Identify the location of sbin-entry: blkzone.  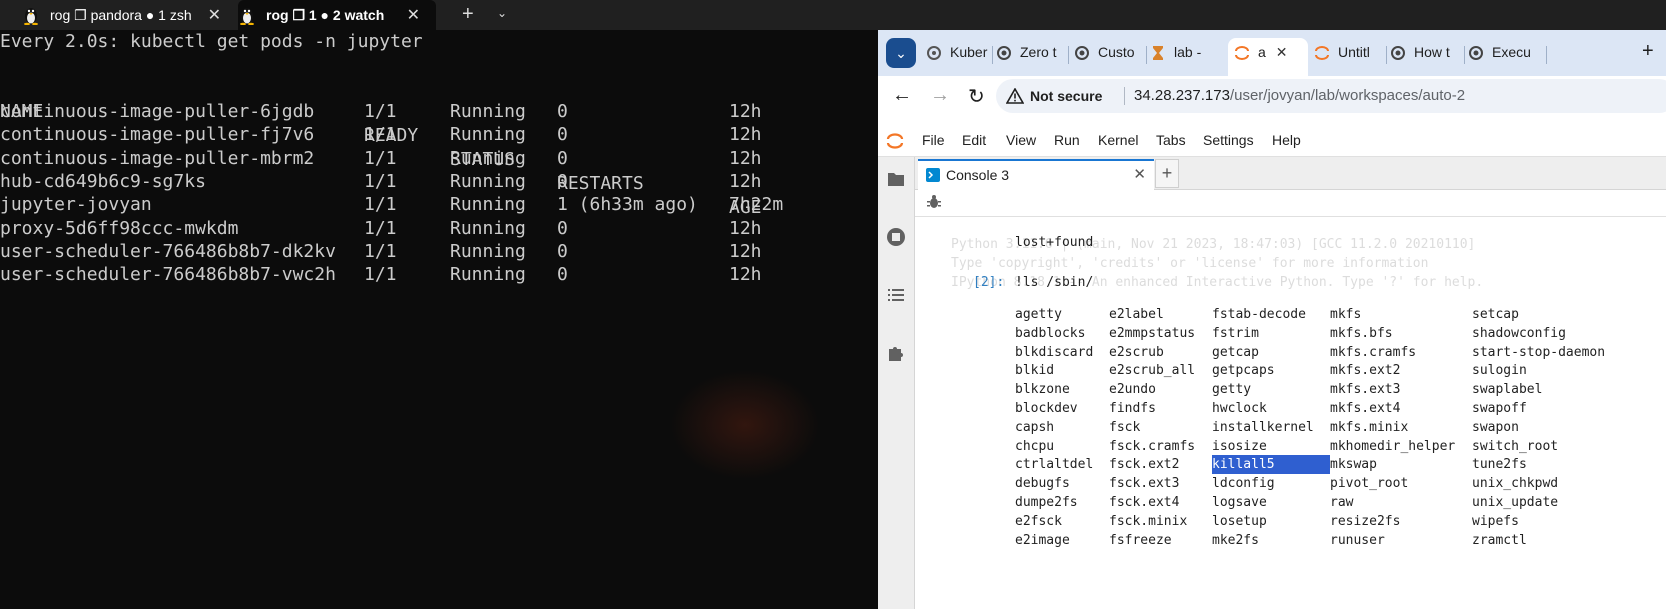
(1042, 389).